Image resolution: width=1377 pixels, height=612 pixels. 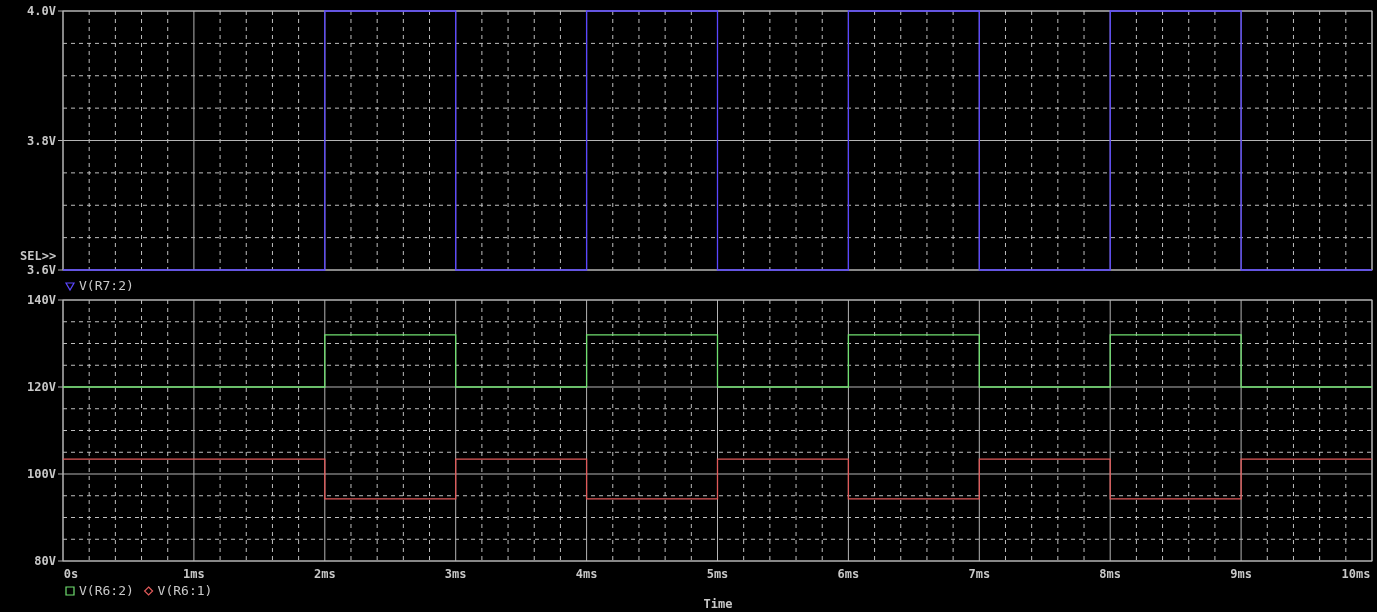 I want to click on x-tick-label: 5ms, so click(x=717, y=574).